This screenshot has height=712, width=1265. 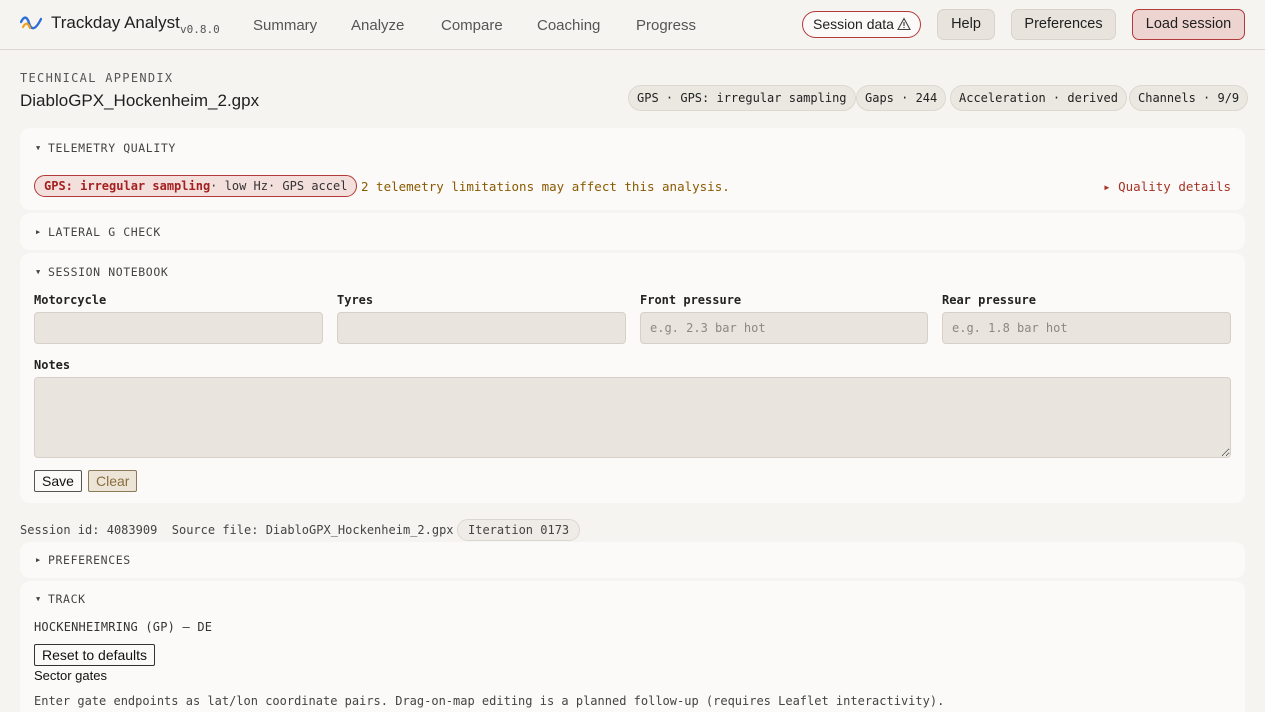 What do you see at coordinates (215, 530) in the screenshot?
I see `source-file-label: Source file:` at bounding box center [215, 530].